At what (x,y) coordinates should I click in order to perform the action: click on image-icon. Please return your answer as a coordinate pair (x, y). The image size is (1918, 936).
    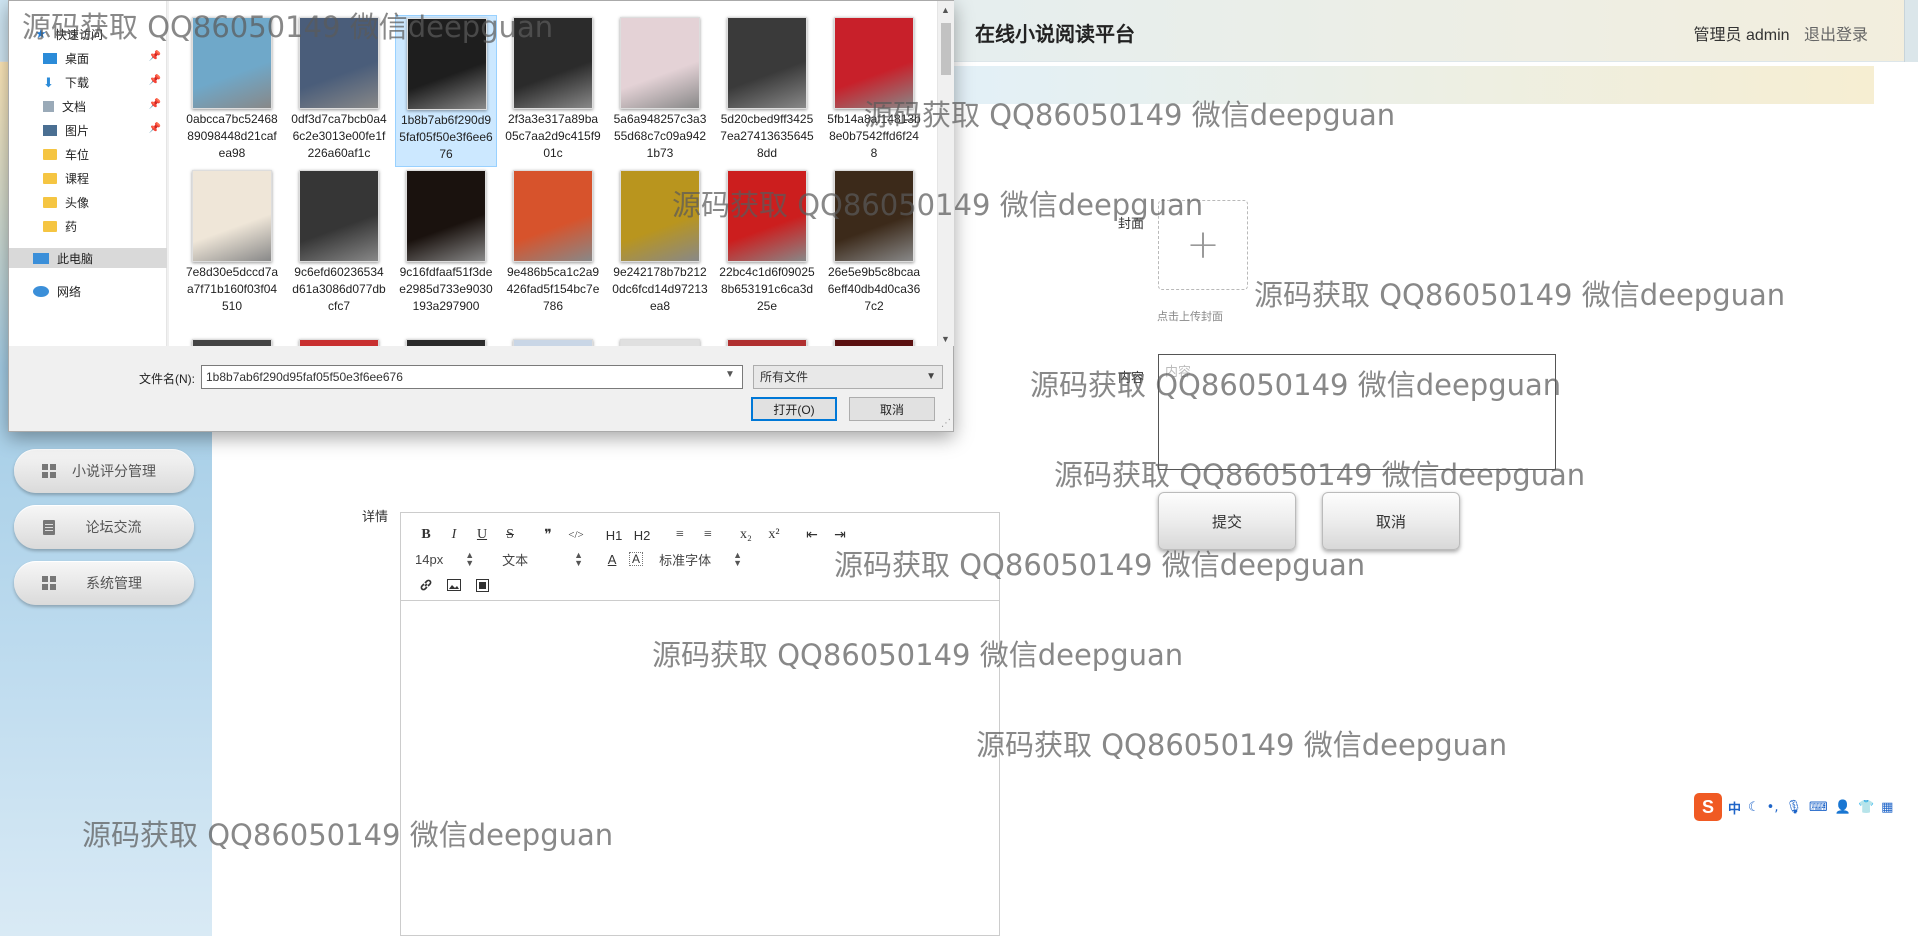
    Looking at the image, I should click on (454, 585).